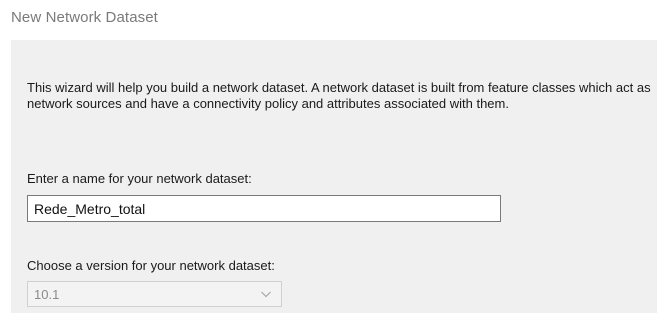 This screenshot has height=313, width=657. I want to click on name-label: Enter a name for your network dataset:, so click(139, 178).